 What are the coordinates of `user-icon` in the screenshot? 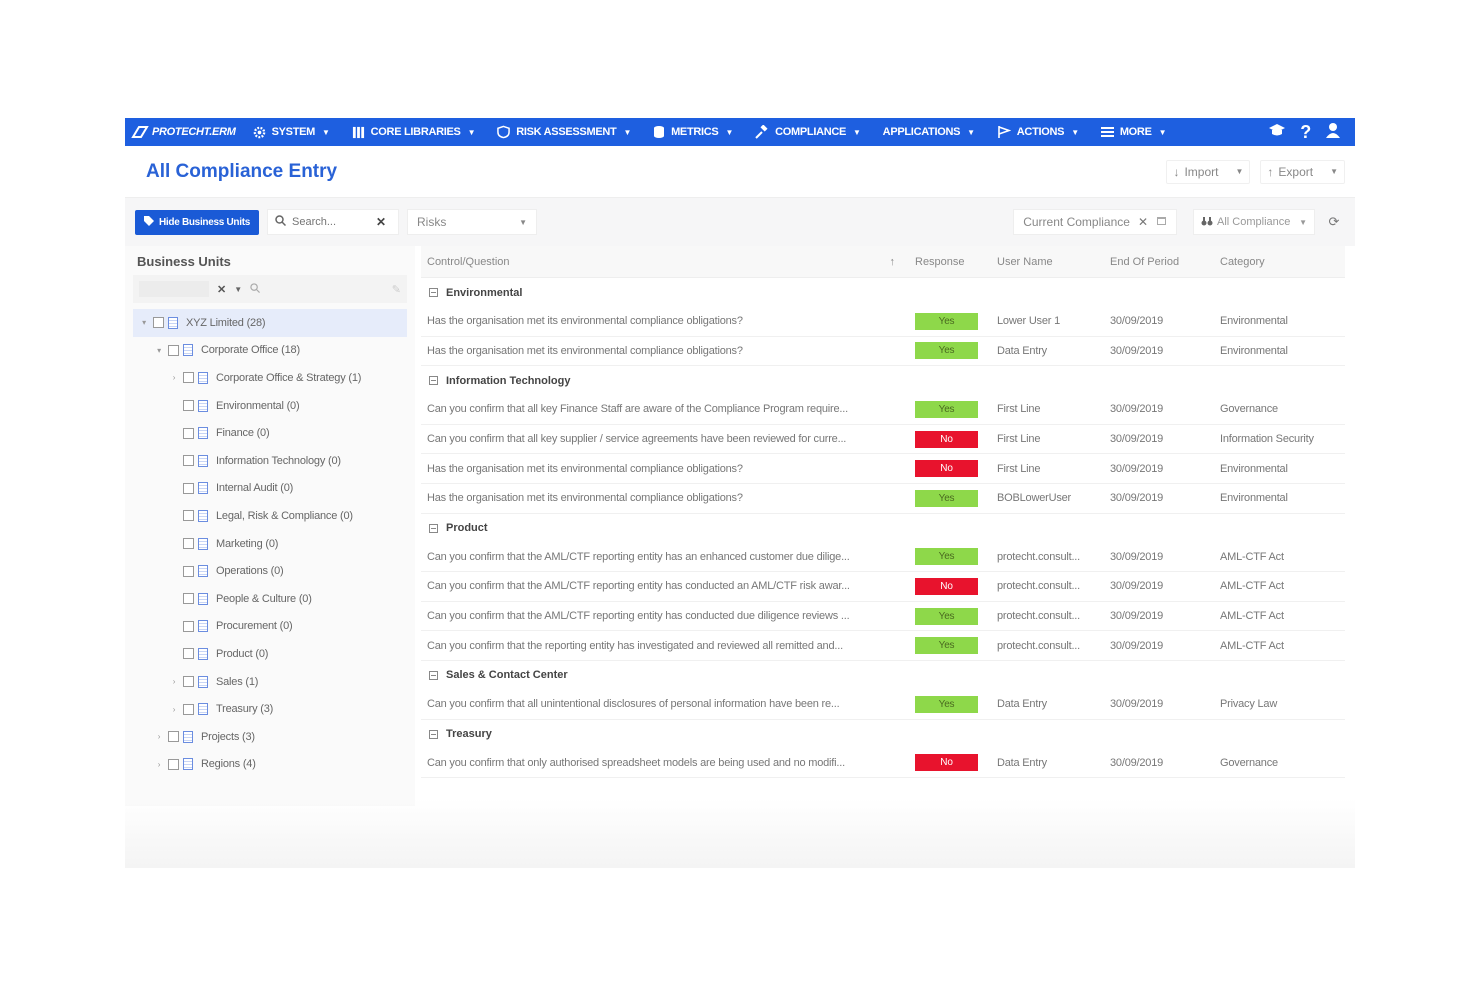 It's located at (1333, 132).